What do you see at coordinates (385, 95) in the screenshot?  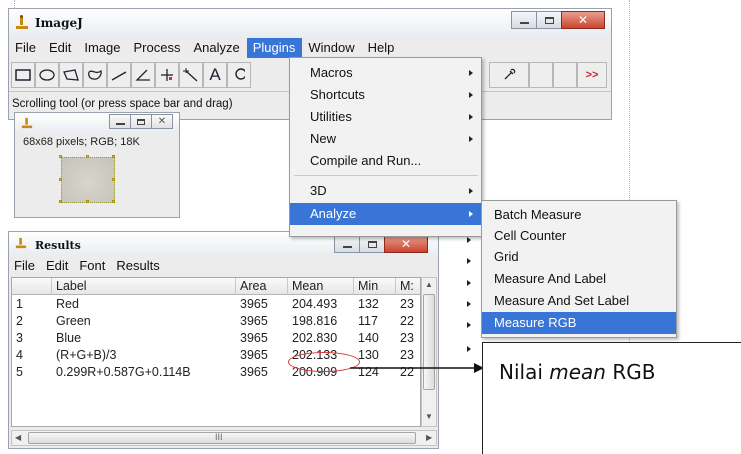 I see `plugins-item-shortcuts: Shortcuts` at bounding box center [385, 95].